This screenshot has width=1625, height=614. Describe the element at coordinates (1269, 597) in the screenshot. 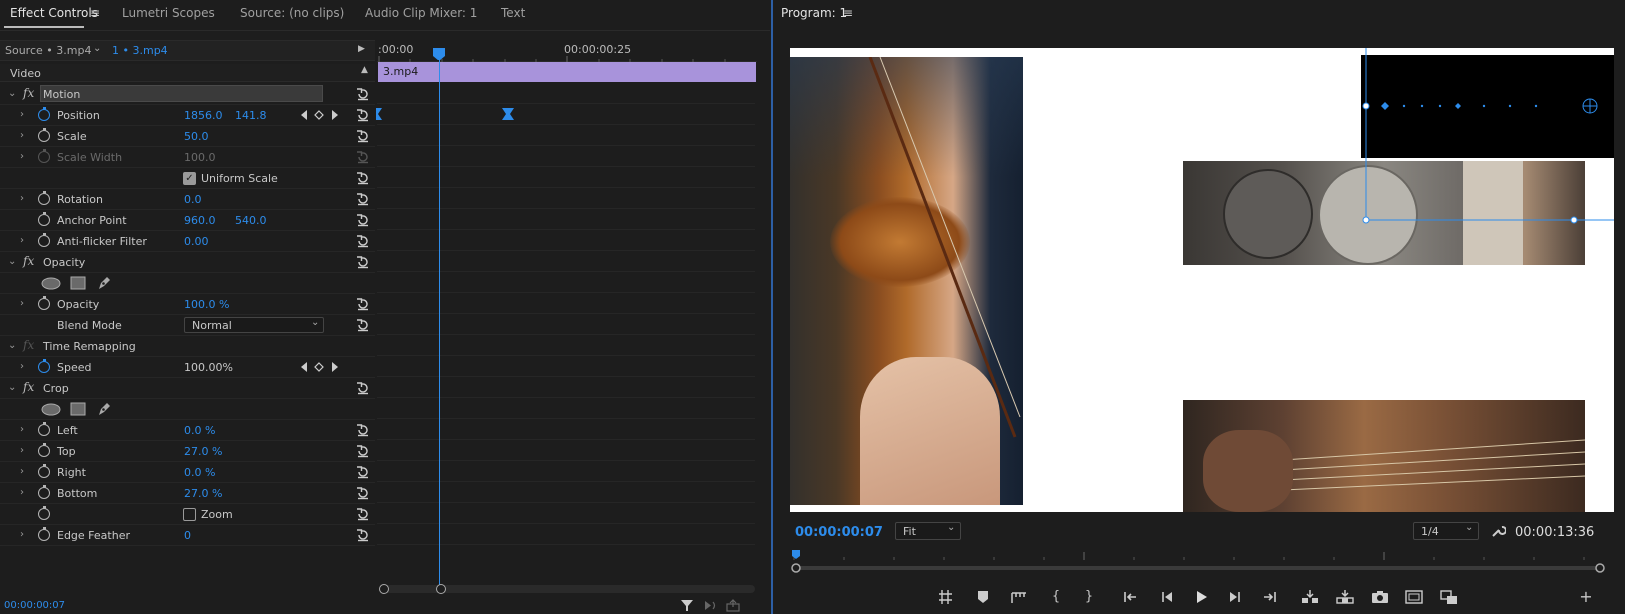

I see `go-to-out-icon` at that location.